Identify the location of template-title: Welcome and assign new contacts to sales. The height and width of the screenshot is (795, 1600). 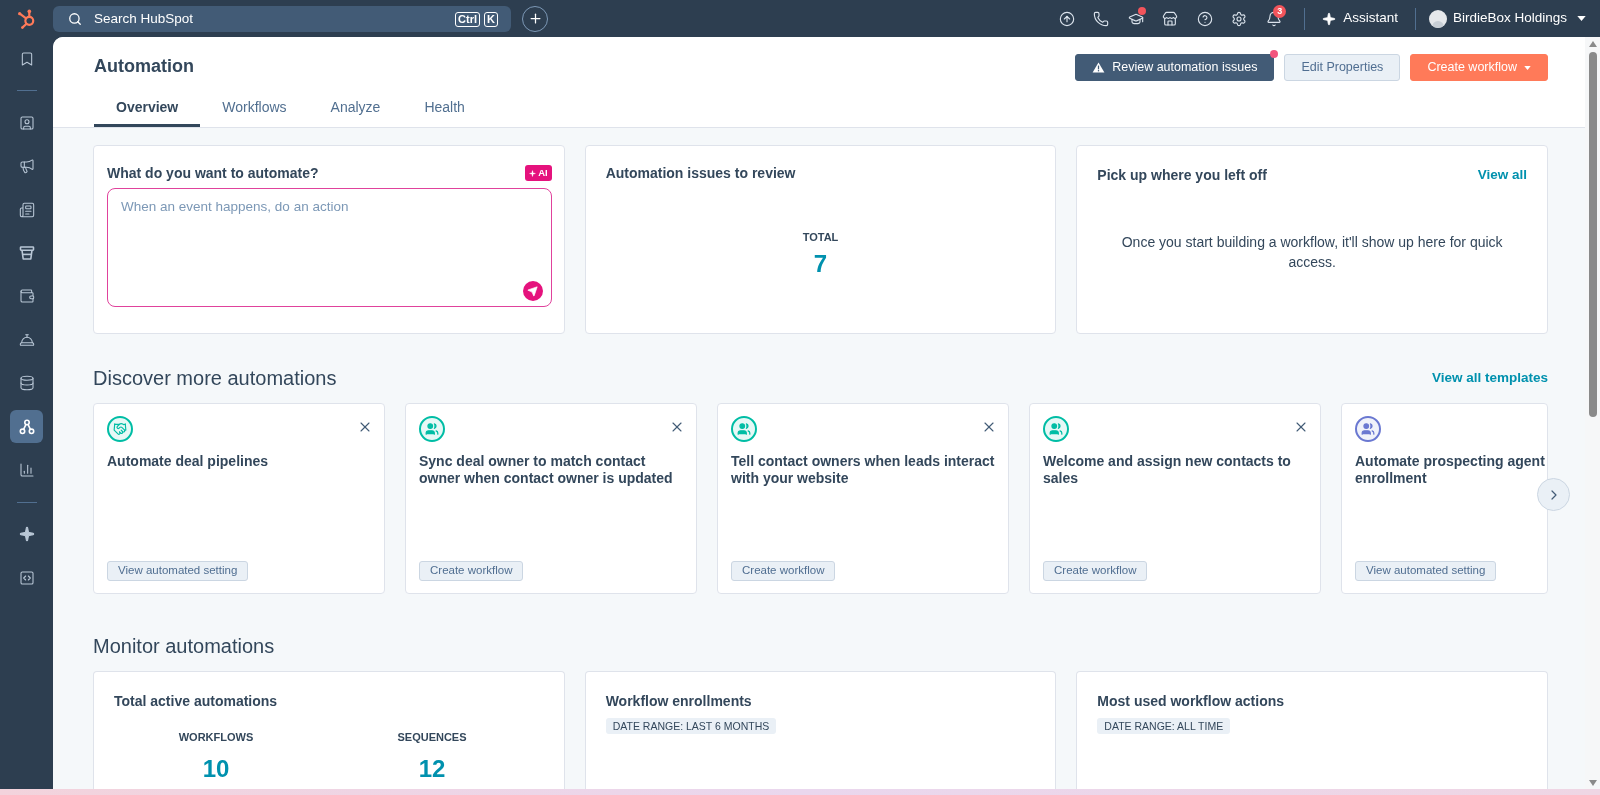
(1167, 469).